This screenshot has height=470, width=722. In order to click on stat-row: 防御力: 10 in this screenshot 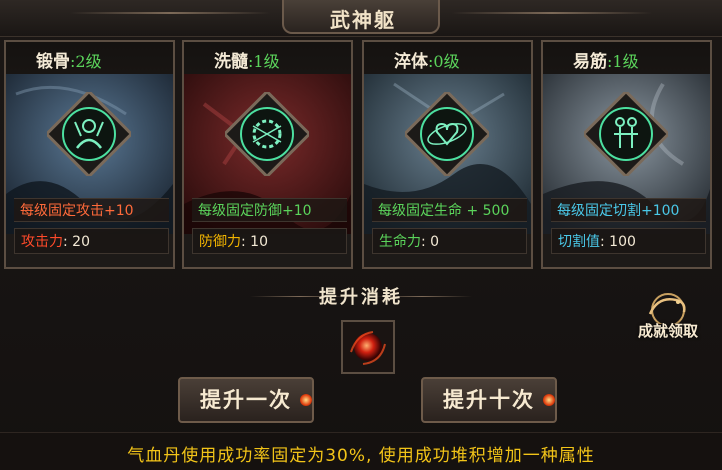, I will do `click(269, 241)`.